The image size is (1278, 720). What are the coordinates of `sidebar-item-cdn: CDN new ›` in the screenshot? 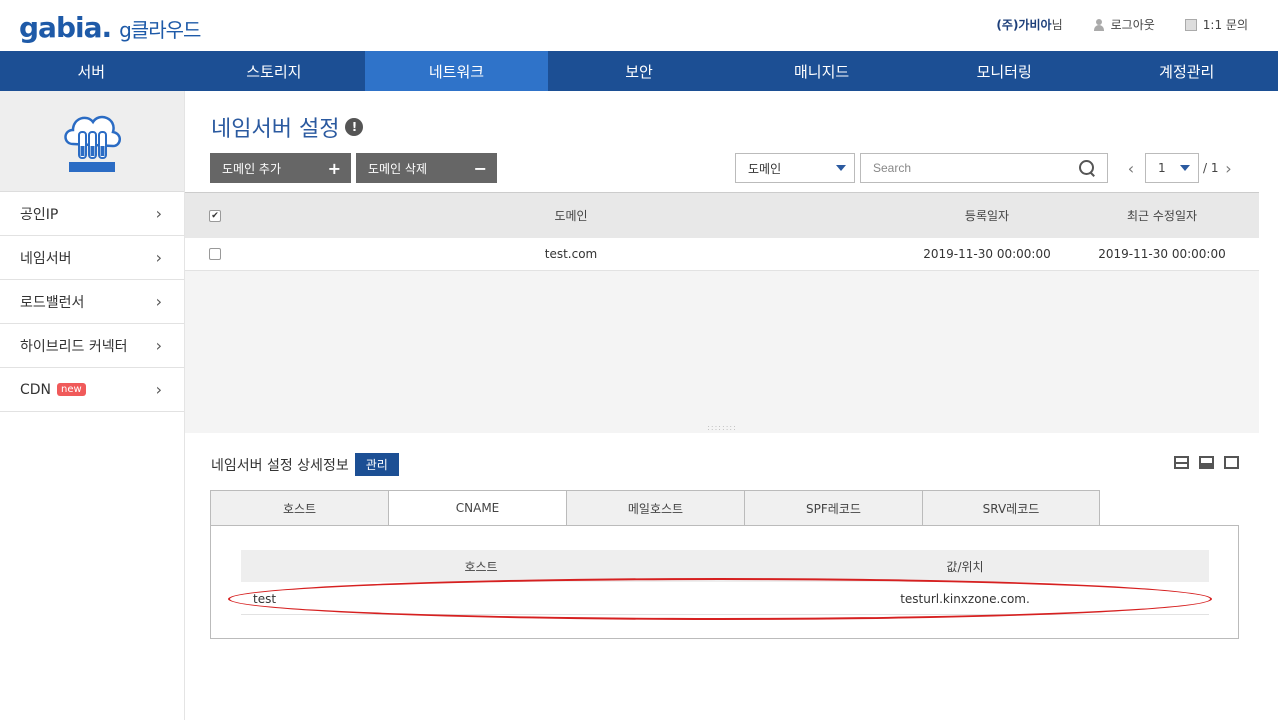 It's located at (92, 390).